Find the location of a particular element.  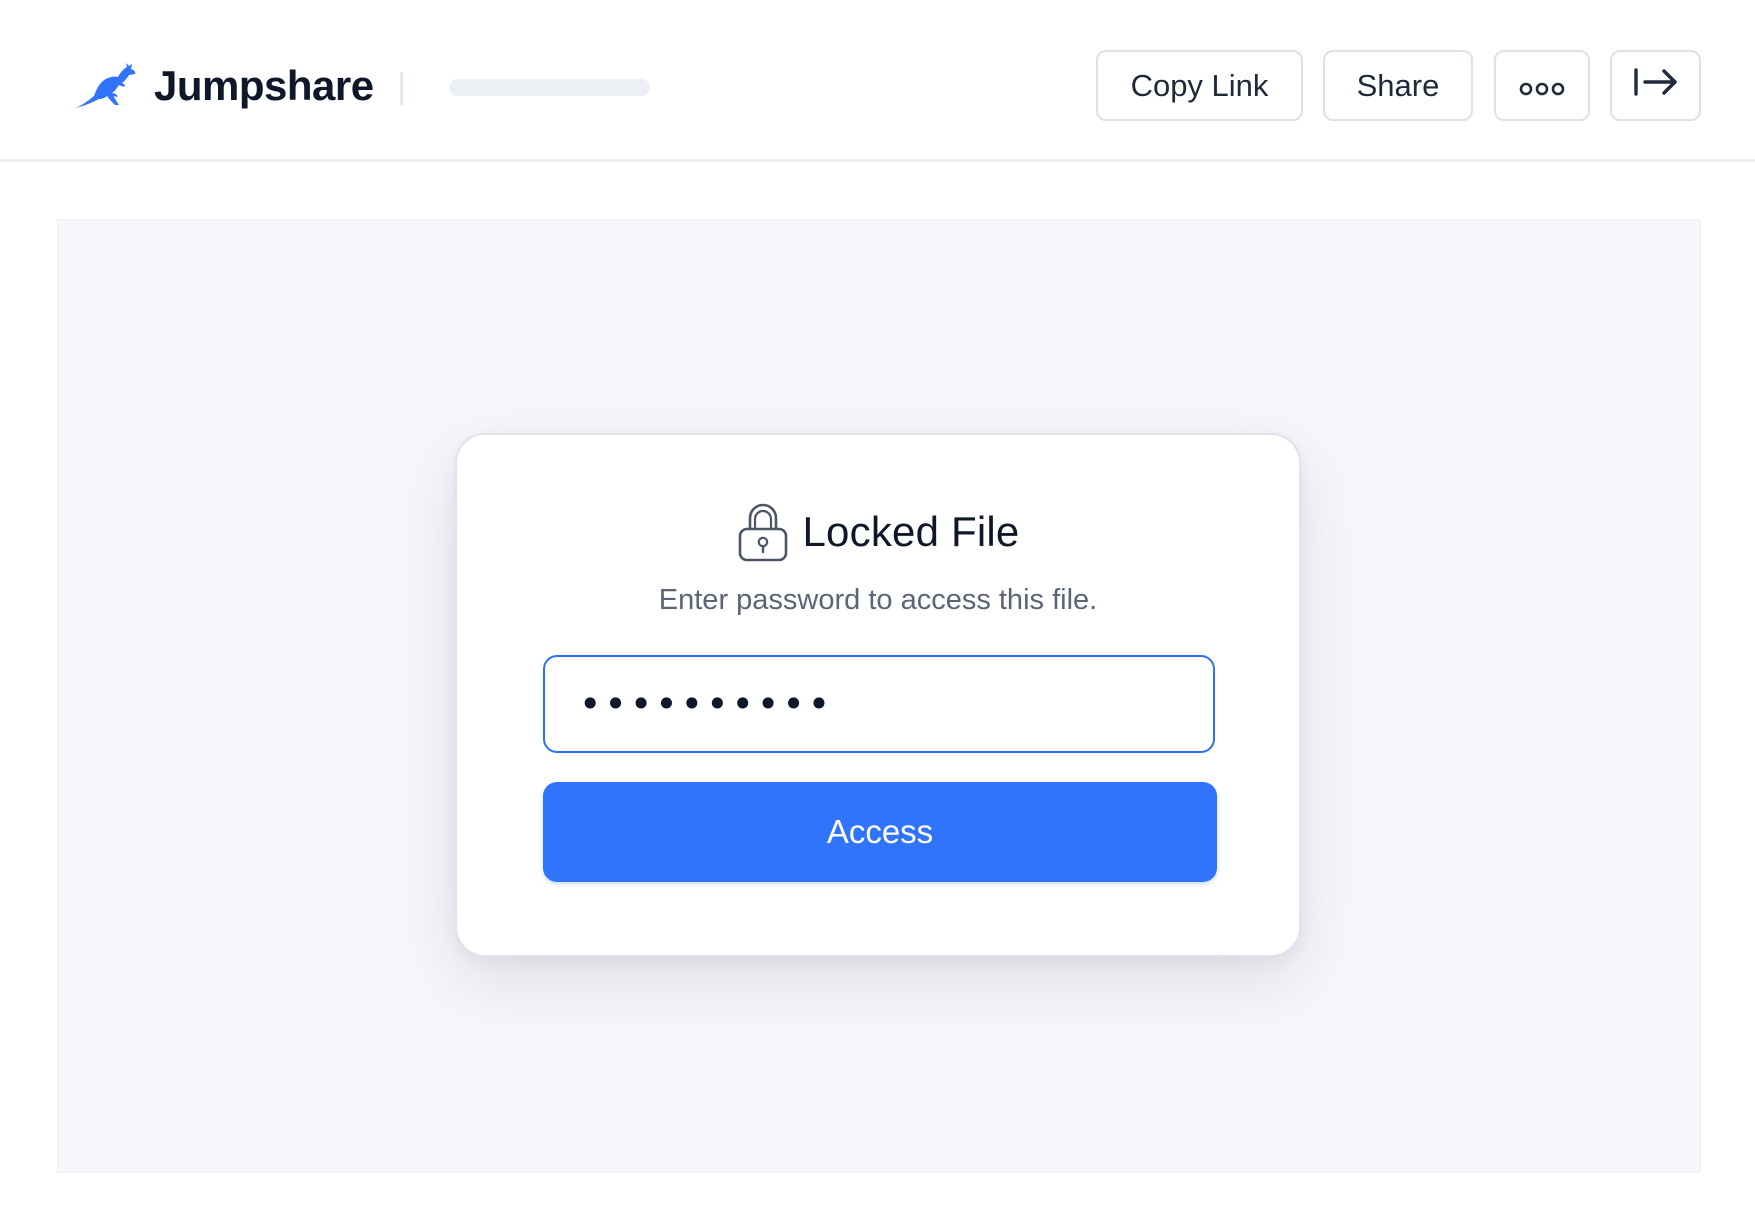

access-label: Access is located at coordinates (880, 831).